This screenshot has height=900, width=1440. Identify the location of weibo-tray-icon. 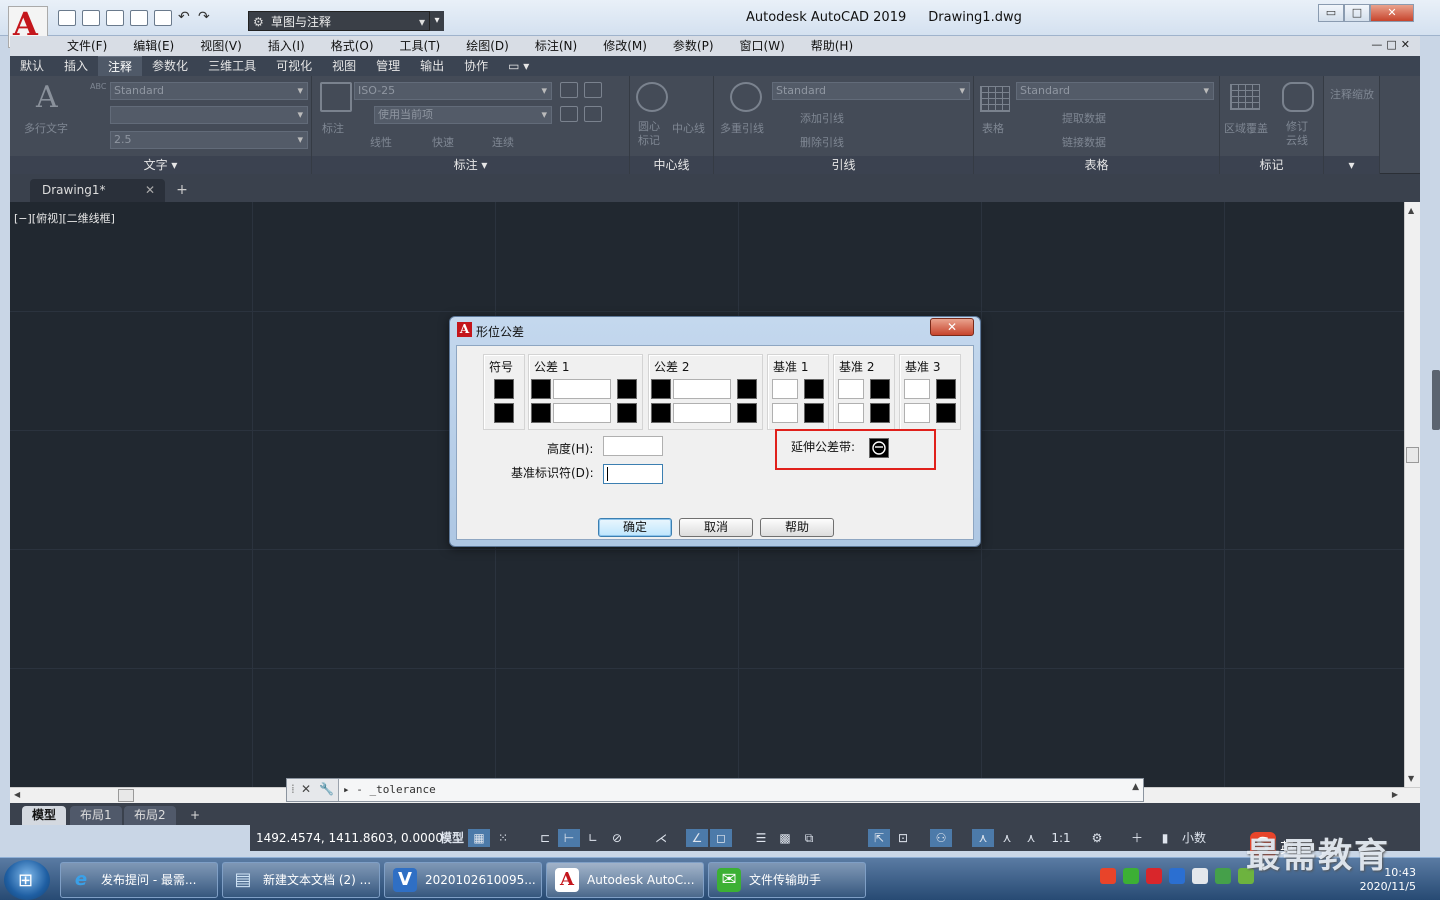
(1154, 876).